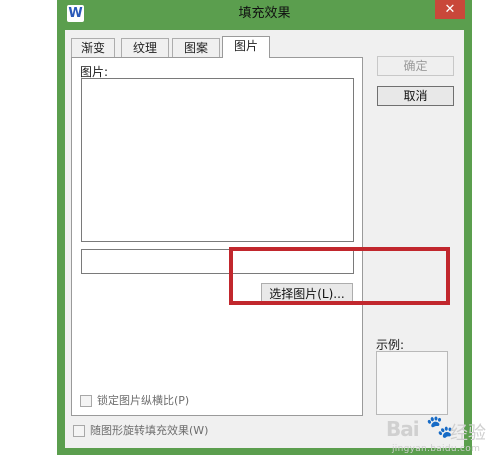 The height and width of the screenshot is (471, 500). Describe the element at coordinates (412, 383) in the screenshot. I see `sample-preview` at that location.